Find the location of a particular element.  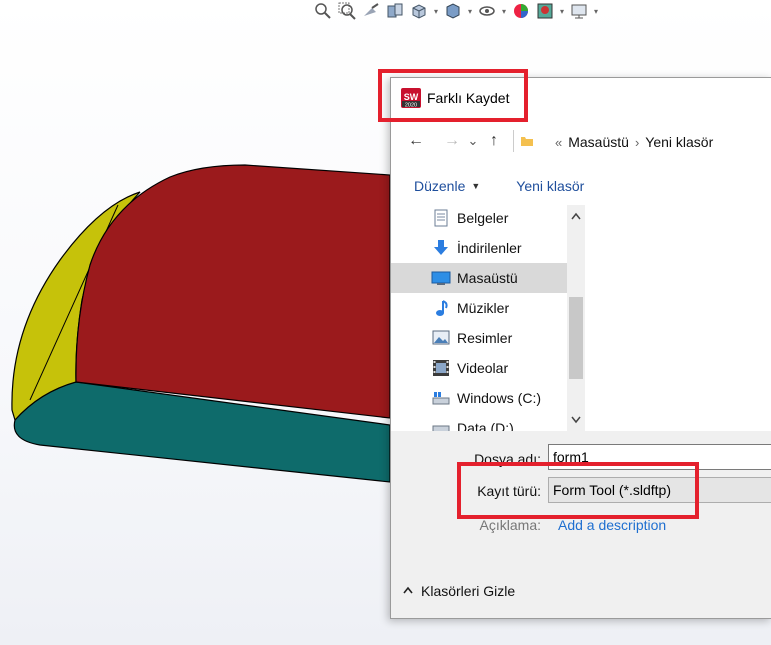

svg-text: SW is located at coordinates (411, 97).